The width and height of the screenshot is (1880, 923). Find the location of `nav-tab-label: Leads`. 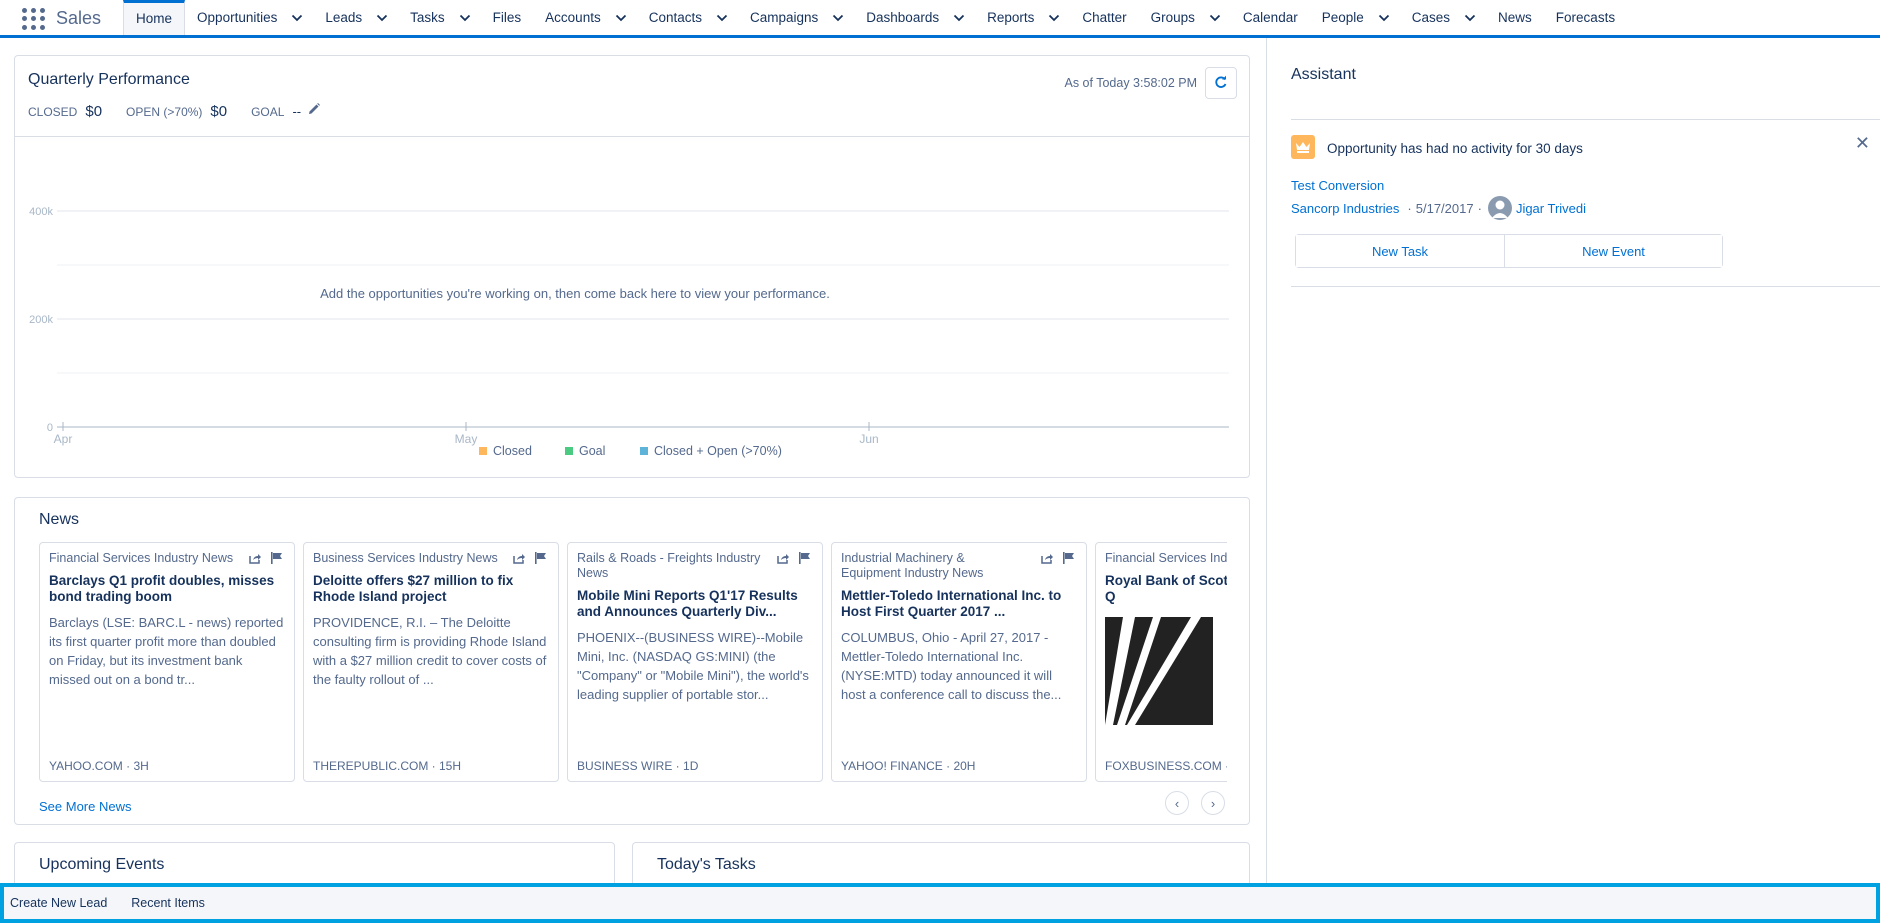

nav-tab-label: Leads is located at coordinates (344, 17).